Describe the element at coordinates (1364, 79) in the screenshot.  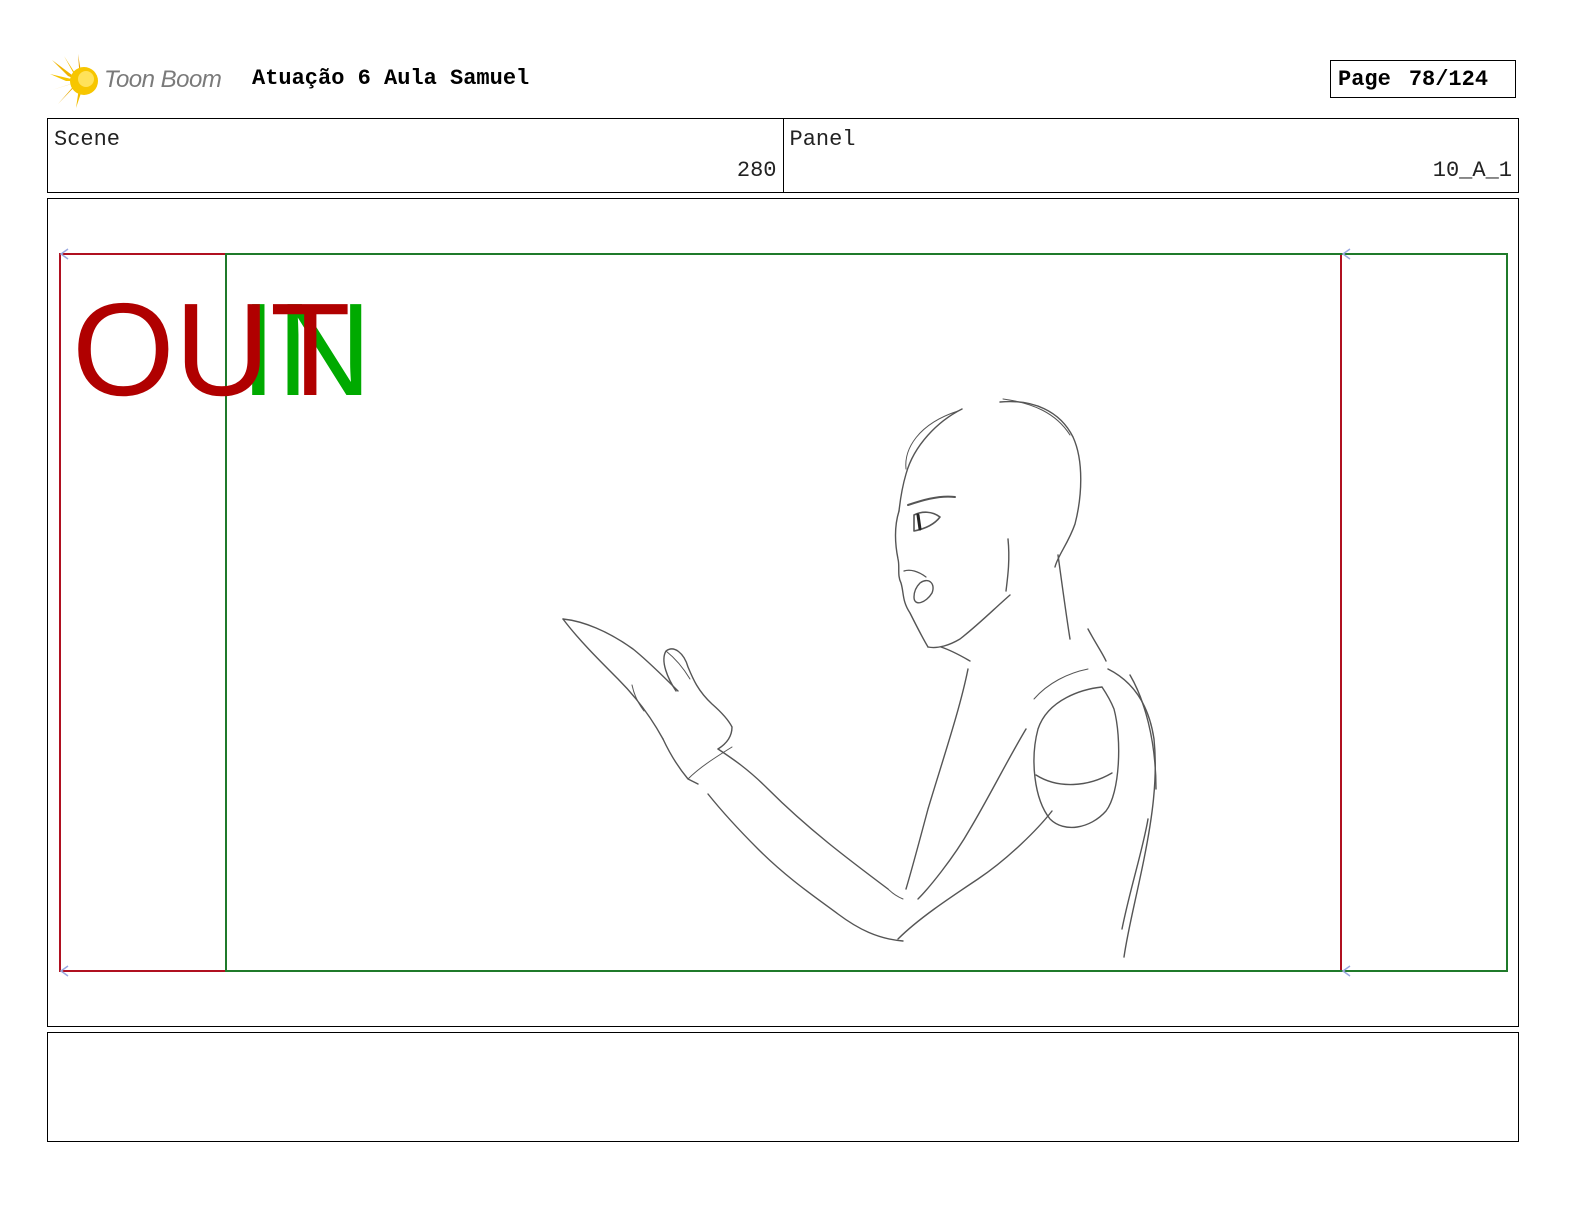
I see `page-label: Page` at that location.